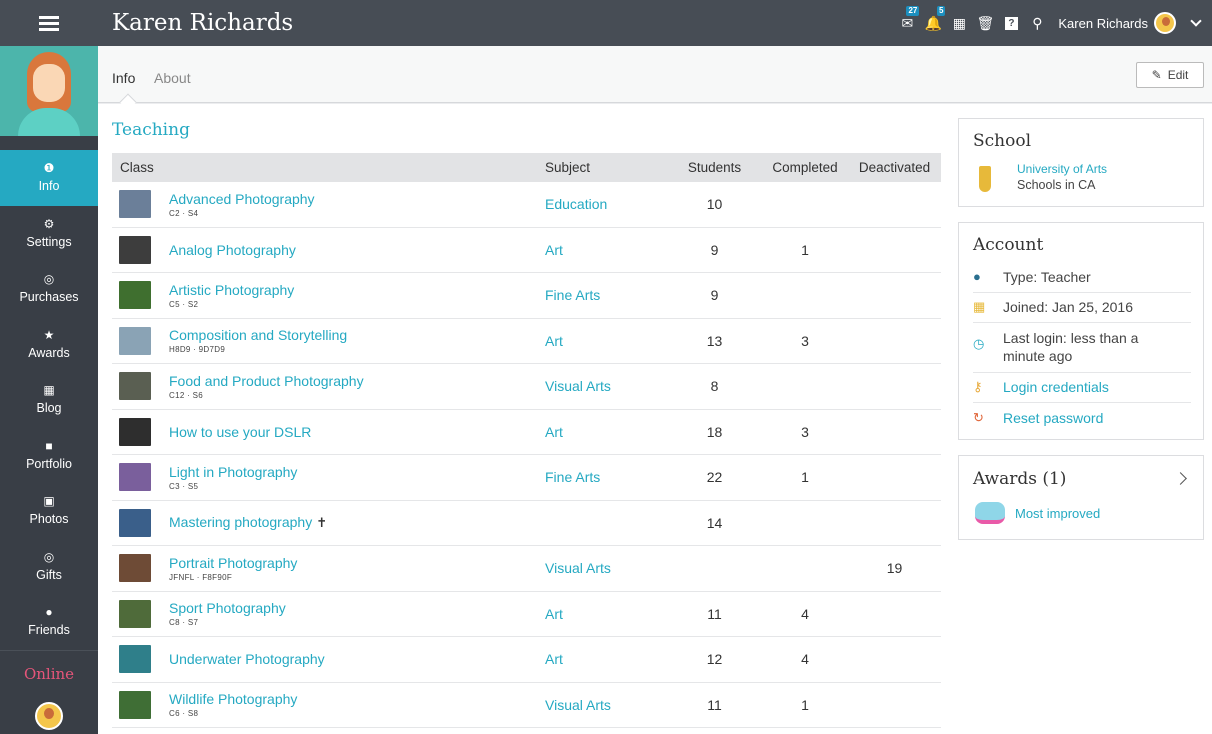  What do you see at coordinates (49, 345) in the screenshot?
I see `sidebar-item-awards: ★ Awards` at bounding box center [49, 345].